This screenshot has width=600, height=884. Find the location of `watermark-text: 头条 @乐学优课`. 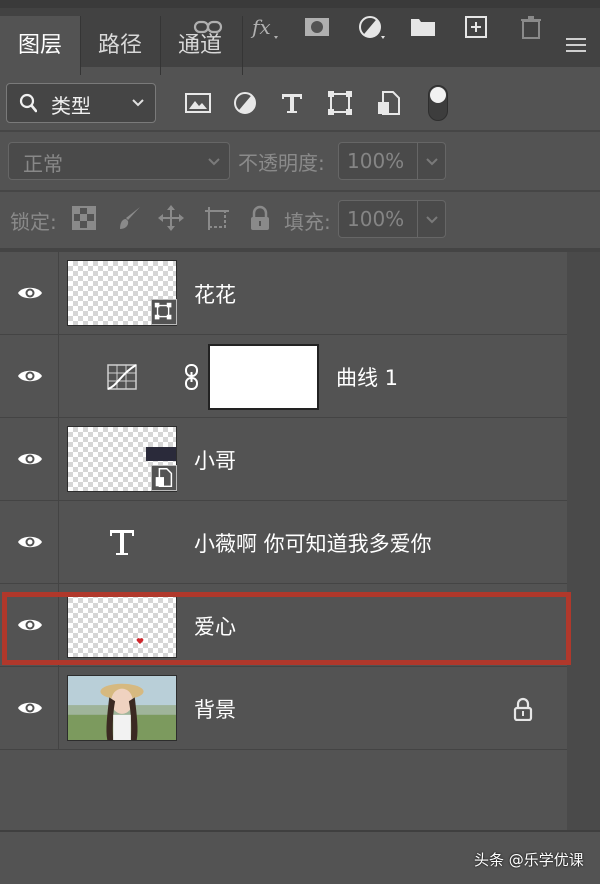

watermark-text: 头条 @乐学优课 is located at coordinates (529, 860).